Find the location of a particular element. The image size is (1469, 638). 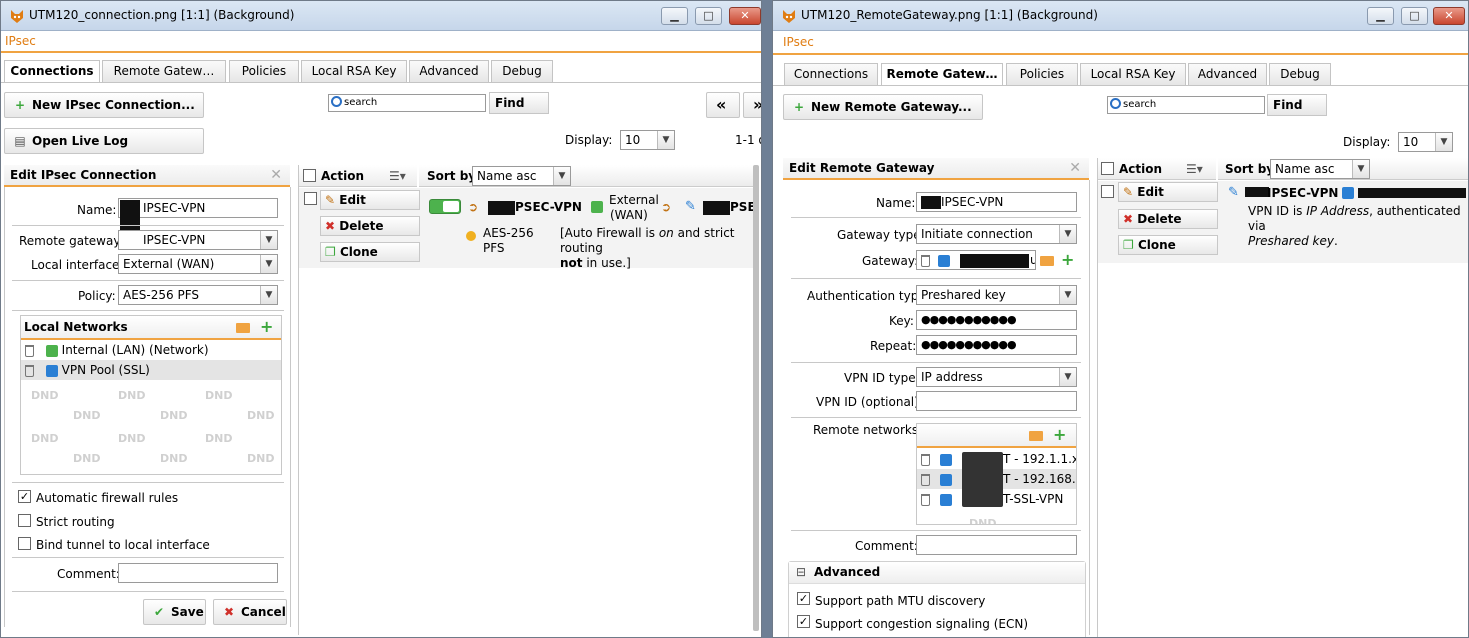

connection-name: PSEC-VPN is located at coordinates (548, 207).